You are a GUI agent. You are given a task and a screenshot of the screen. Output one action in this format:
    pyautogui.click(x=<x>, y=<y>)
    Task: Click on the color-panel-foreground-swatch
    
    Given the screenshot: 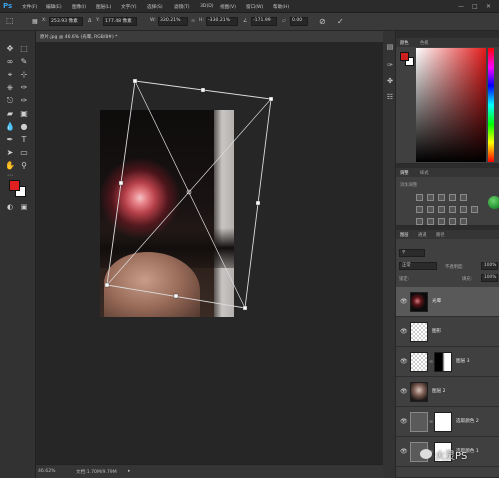 What is the action you would take?
    pyautogui.click(x=404, y=56)
    